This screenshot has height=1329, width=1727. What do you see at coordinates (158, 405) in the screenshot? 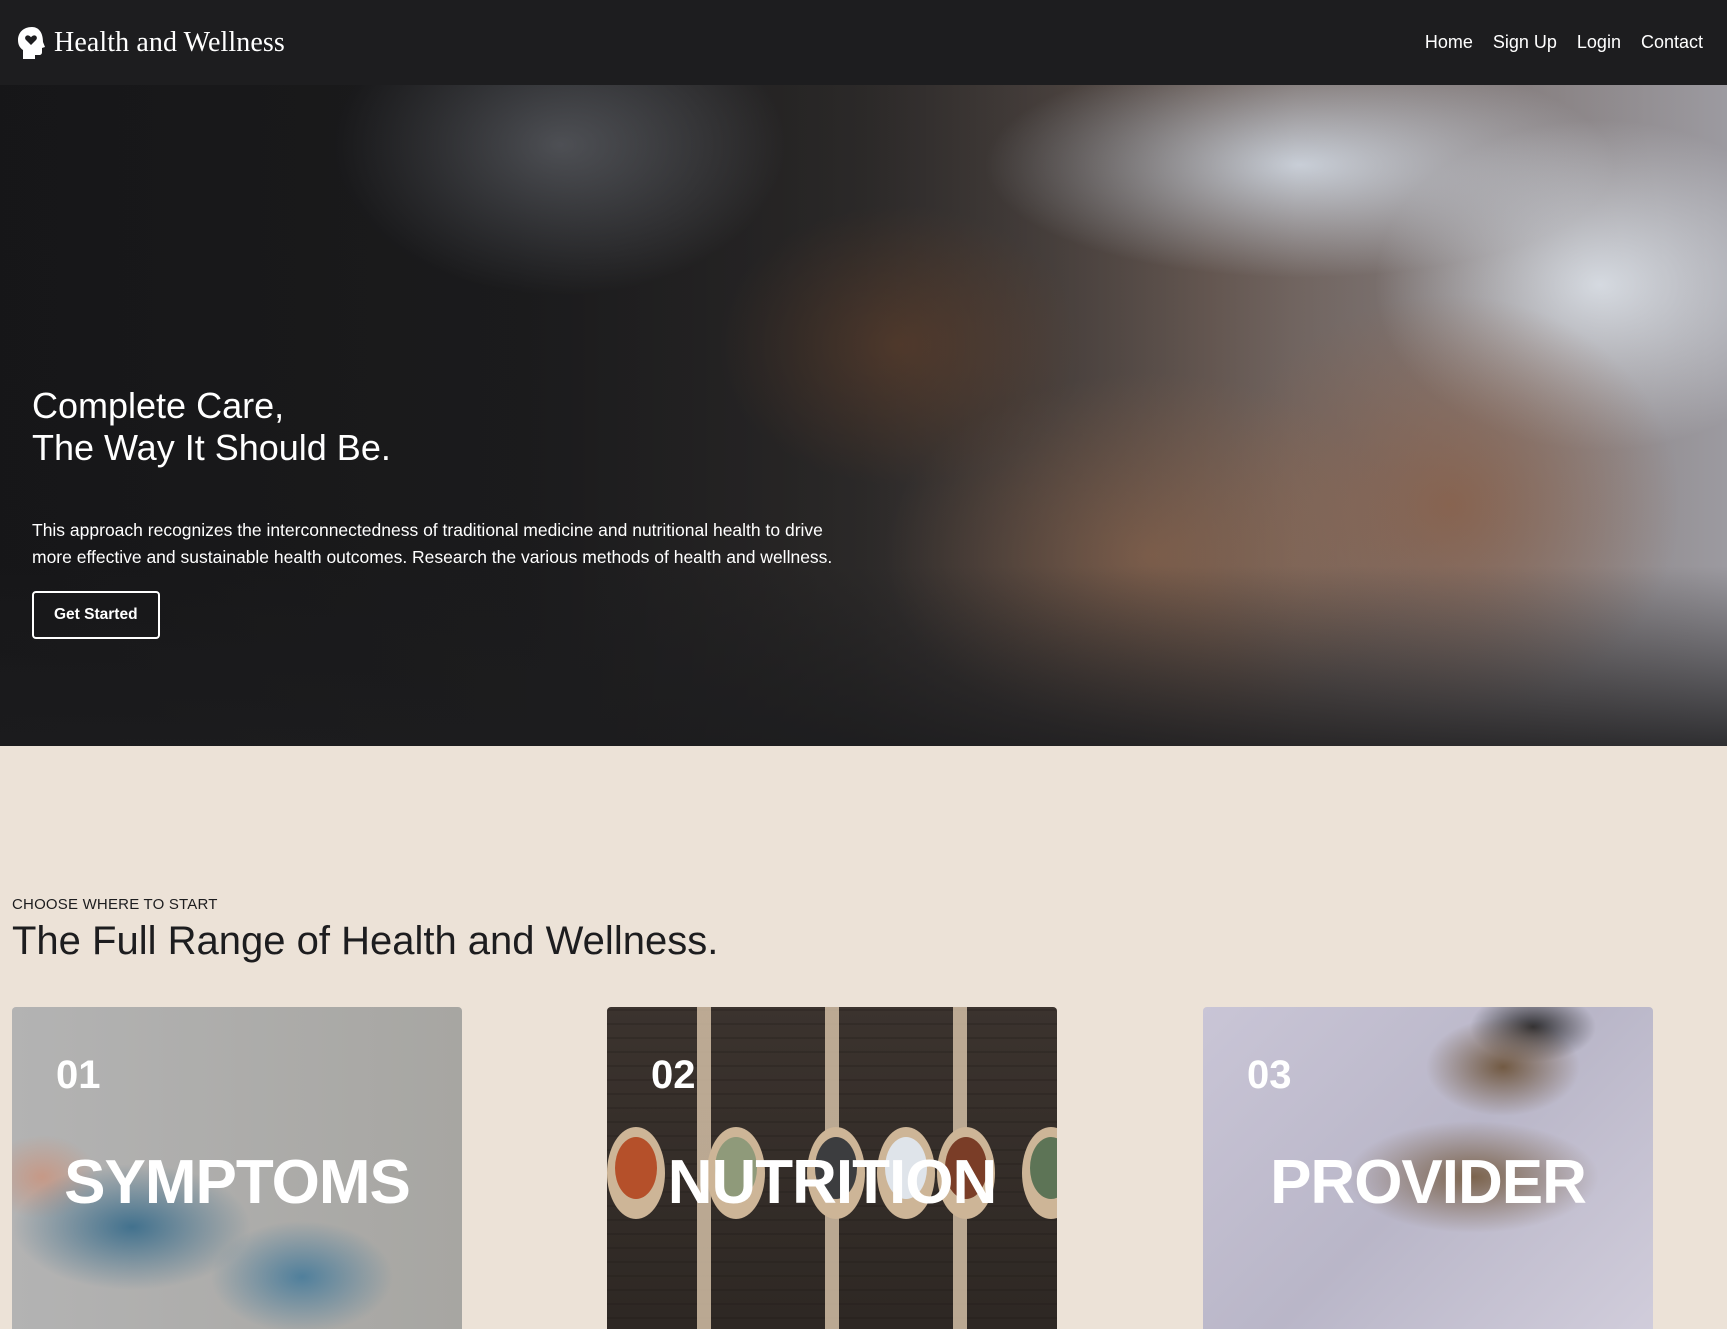
I see `hero-title-line-1: Complete Care,` at bounding box center [158, 405].